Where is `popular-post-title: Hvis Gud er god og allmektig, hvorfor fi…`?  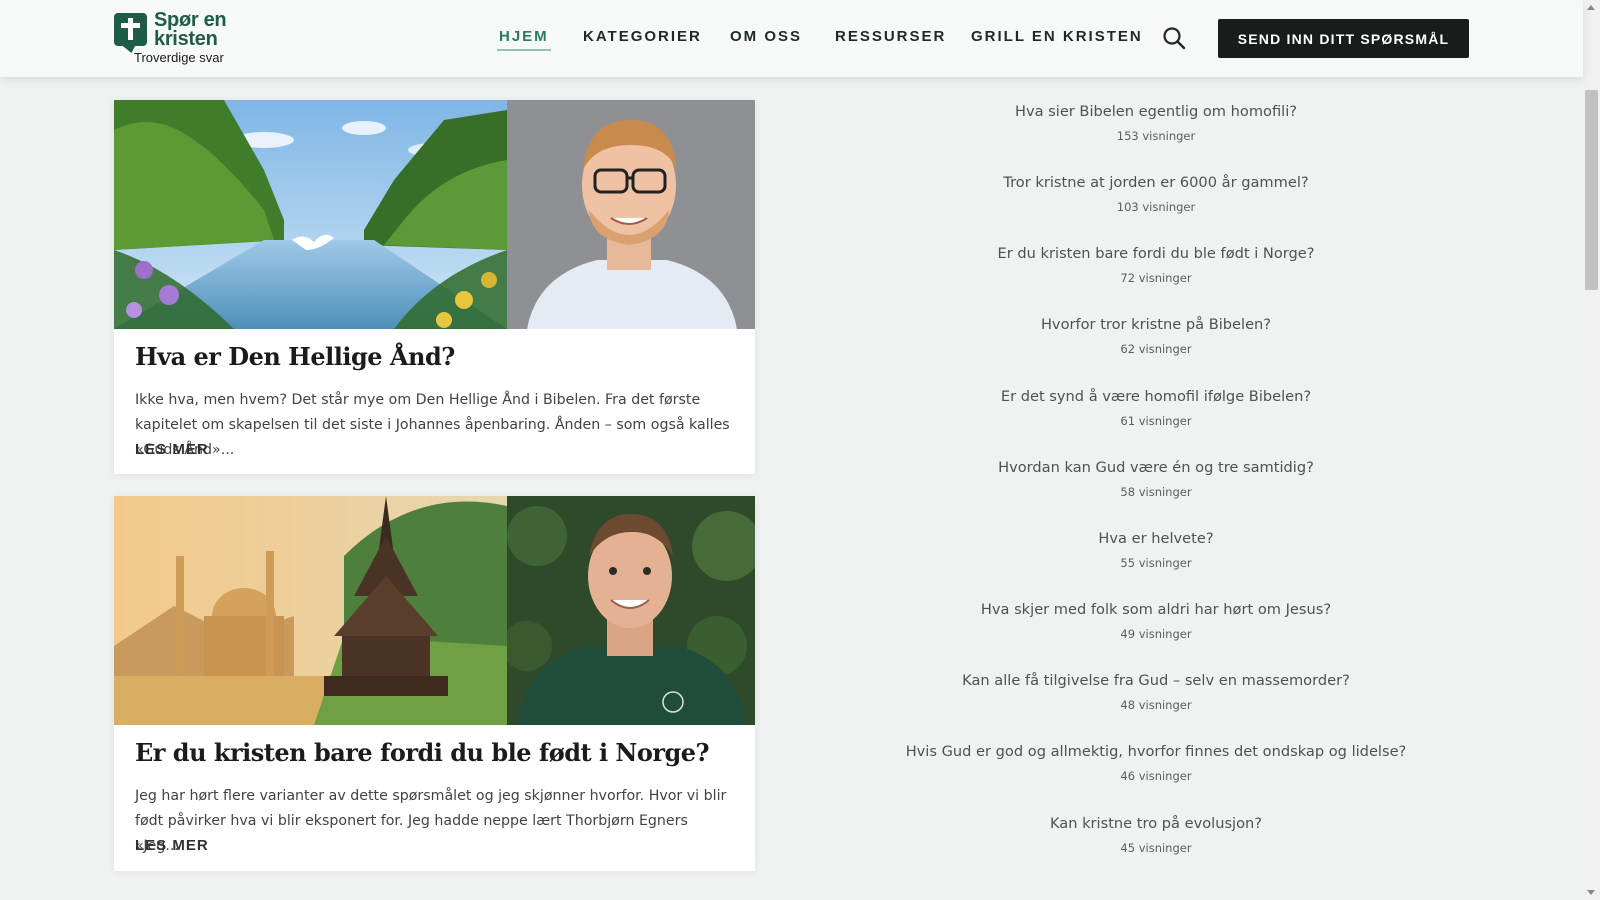 popular-post-title: Hvis Gud er god og allmektig, hvorfor fi… is located at coordinates (1156, 751).